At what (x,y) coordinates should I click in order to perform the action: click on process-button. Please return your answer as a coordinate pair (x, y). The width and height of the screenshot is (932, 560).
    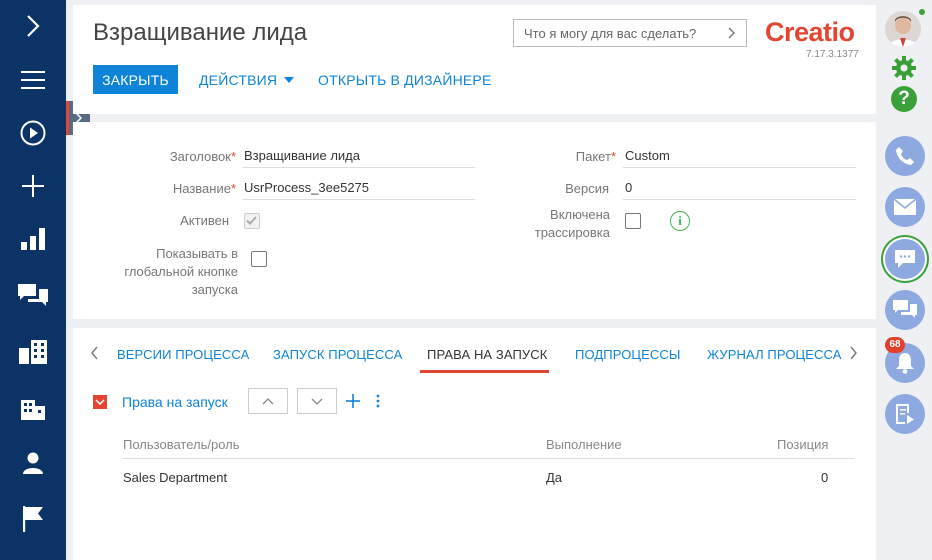
    Looking at the image, I should click on (905, 414).